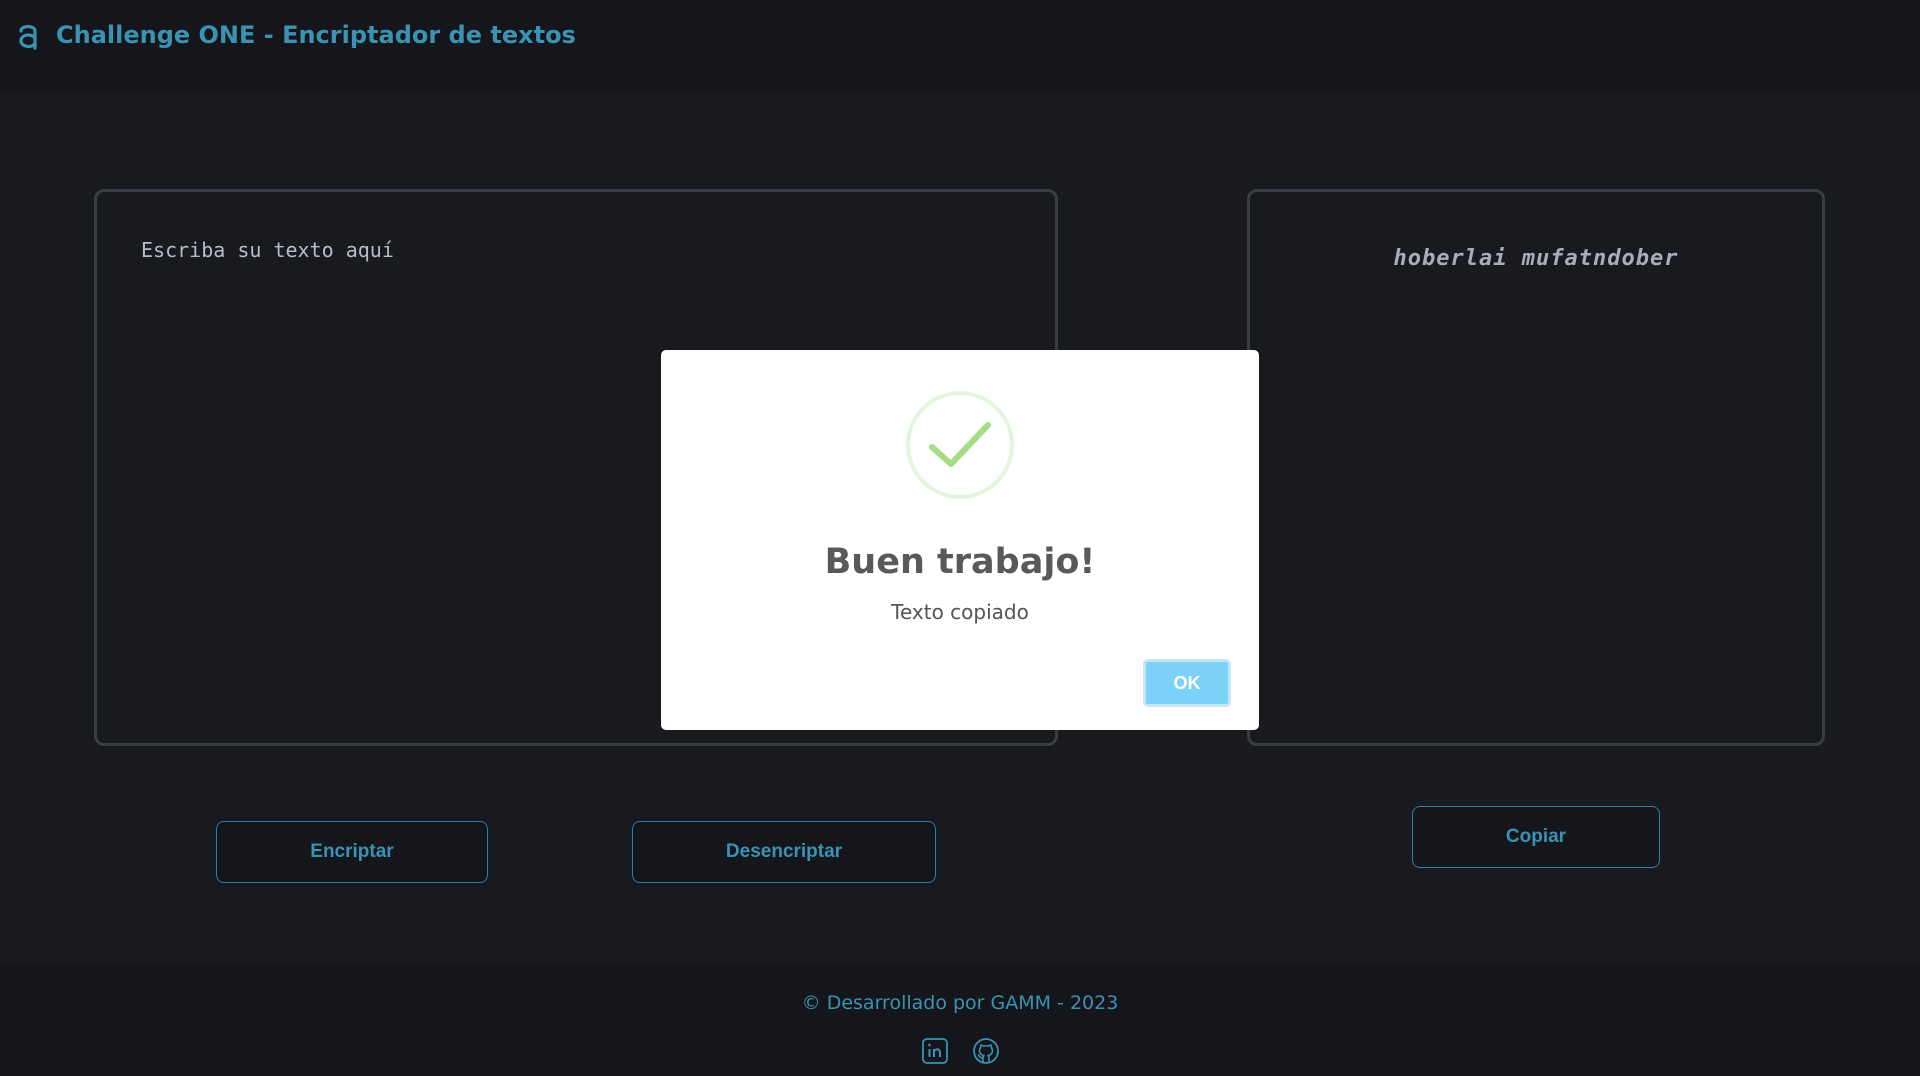  I want to click on dialog-message: Texto copiado, so click(960, 612).